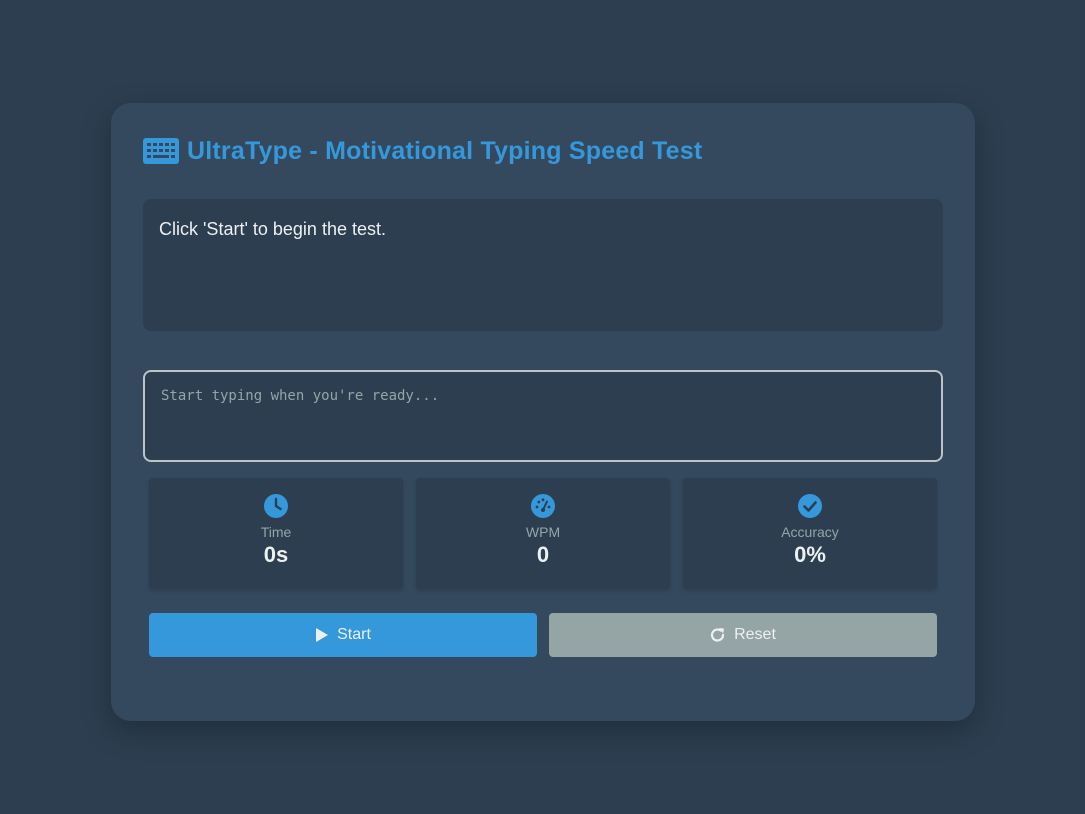 The image size is (1085, 814). Describe the element at coordinates (354, 634) in the screenshot. I see `start-button-label: Start` at that location.